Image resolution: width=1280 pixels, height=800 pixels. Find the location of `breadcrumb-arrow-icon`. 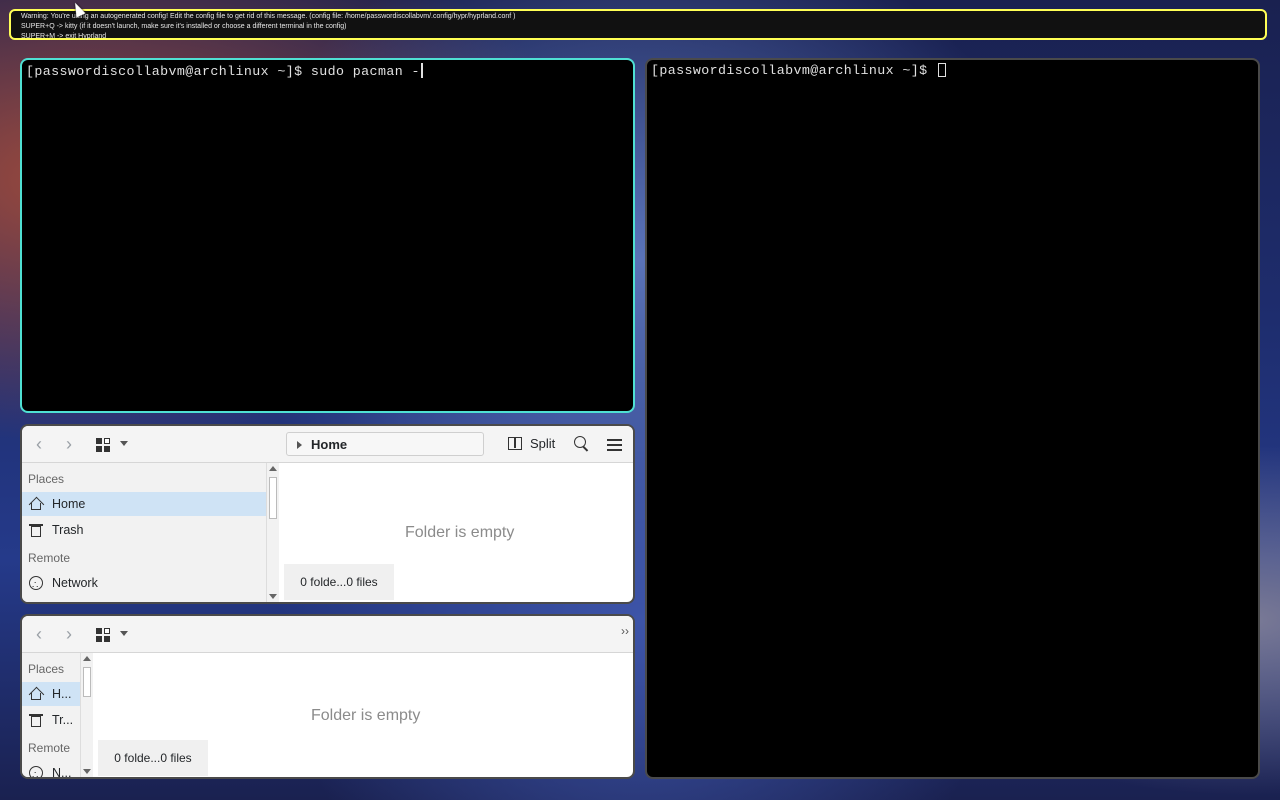

breadcrumb-arrow-icon is located at coordinates (299, 445).